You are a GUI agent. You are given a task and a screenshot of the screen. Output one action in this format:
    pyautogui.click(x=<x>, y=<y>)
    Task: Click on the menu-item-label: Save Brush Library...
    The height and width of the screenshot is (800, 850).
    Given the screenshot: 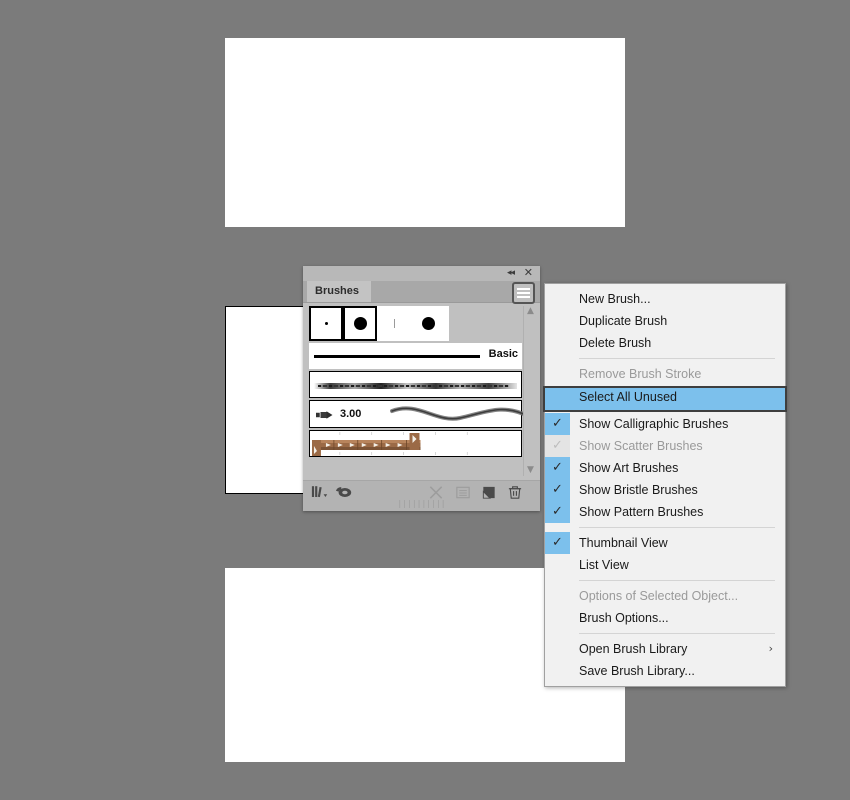 What is the action you would take?
    pyautogui.click(x=637, y=671)
    